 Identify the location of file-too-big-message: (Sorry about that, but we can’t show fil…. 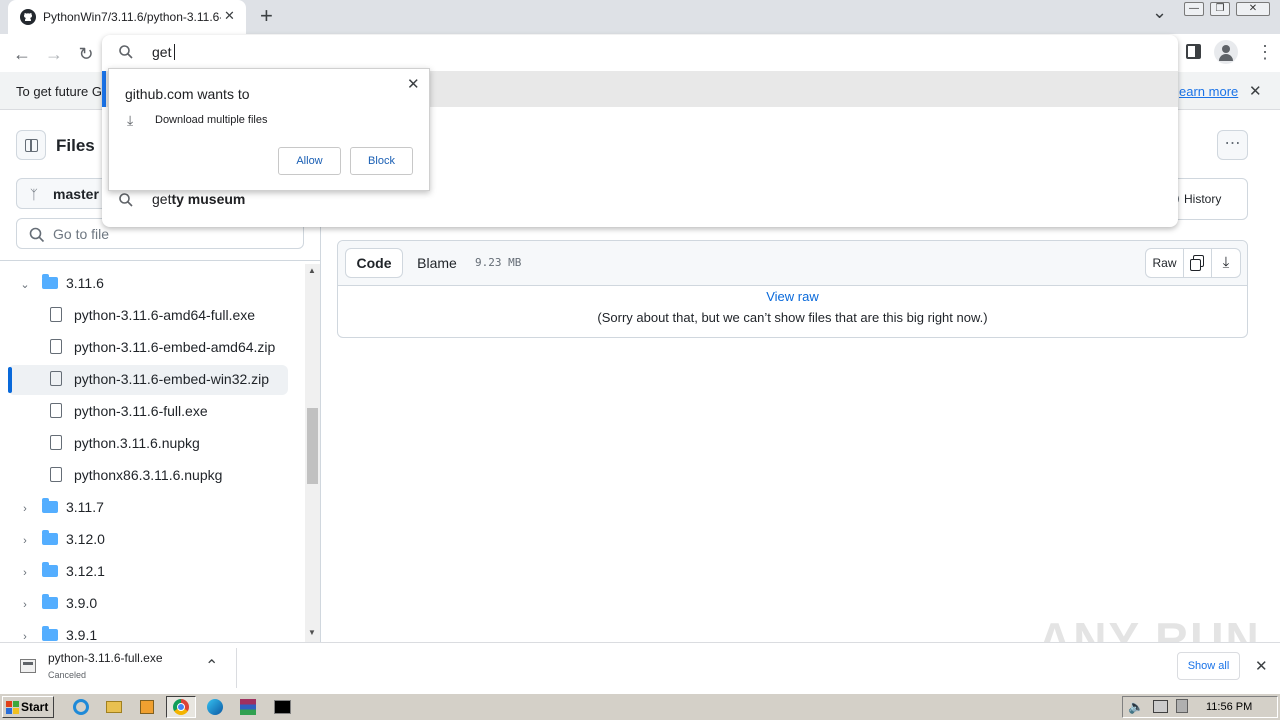
(792, 317).